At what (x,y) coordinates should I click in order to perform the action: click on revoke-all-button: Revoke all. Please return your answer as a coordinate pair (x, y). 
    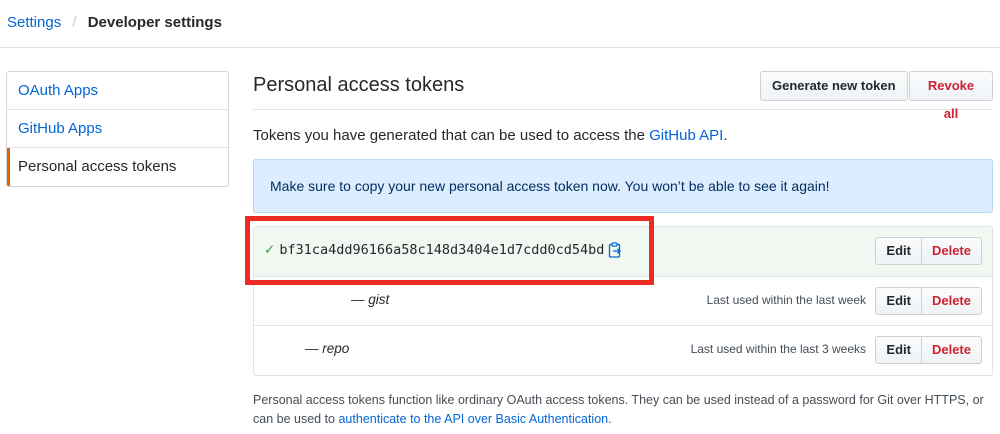
    Looking at the image, I should click on (951, 96).